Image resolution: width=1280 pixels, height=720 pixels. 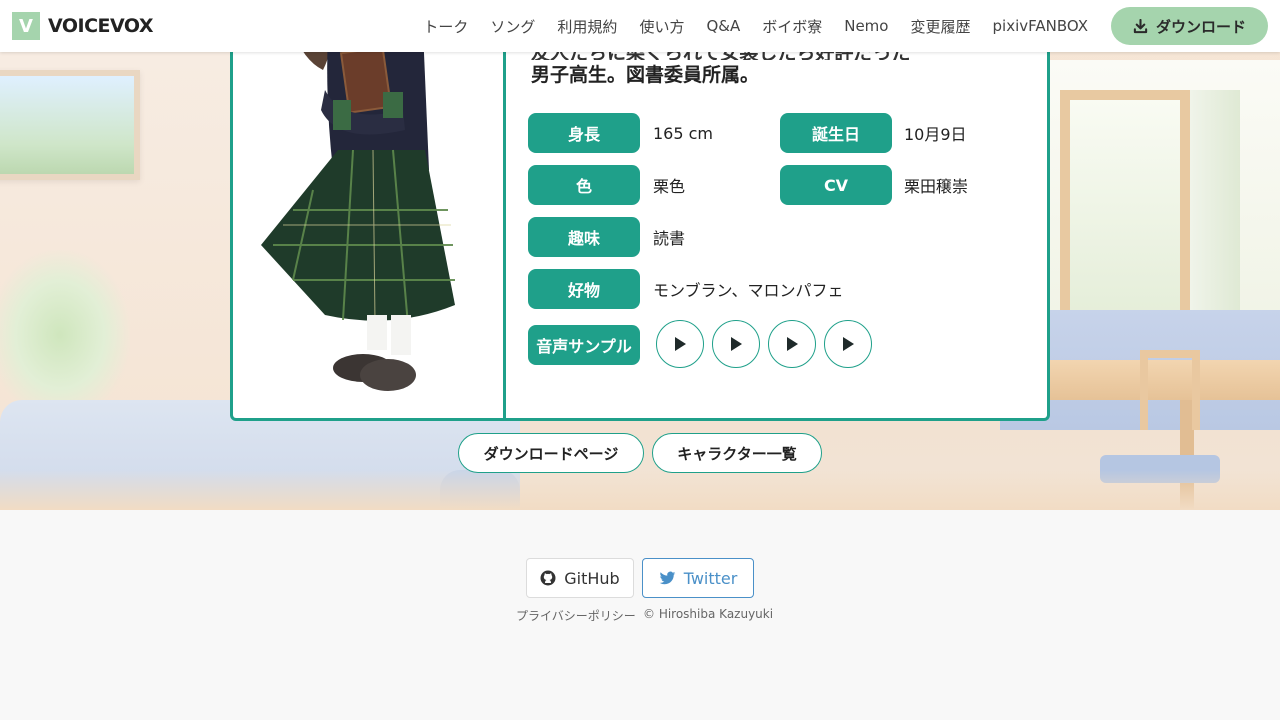 What do you see at coordinates (940, 26) in the screenshot?
I see `nav-changelog: 変更履歴` at bounding box center [940, 26].